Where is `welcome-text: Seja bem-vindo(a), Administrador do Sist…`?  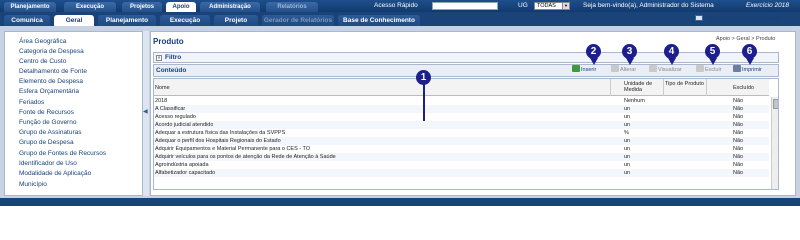 welcome-text: Seja bem-vindo(a), Administrador do Sist… is located at coordinates (648, 5).